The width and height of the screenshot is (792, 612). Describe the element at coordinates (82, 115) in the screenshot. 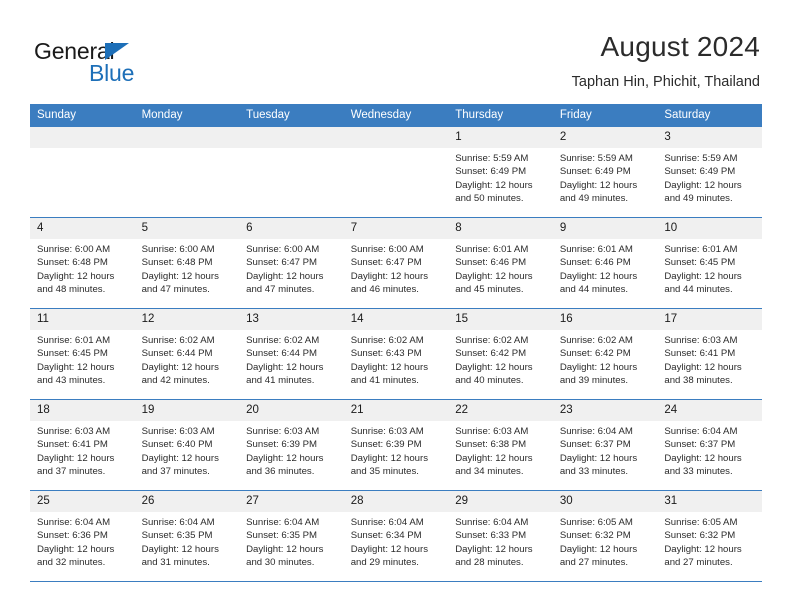

I see `weekday-header-sunday: Sunday` at that location.